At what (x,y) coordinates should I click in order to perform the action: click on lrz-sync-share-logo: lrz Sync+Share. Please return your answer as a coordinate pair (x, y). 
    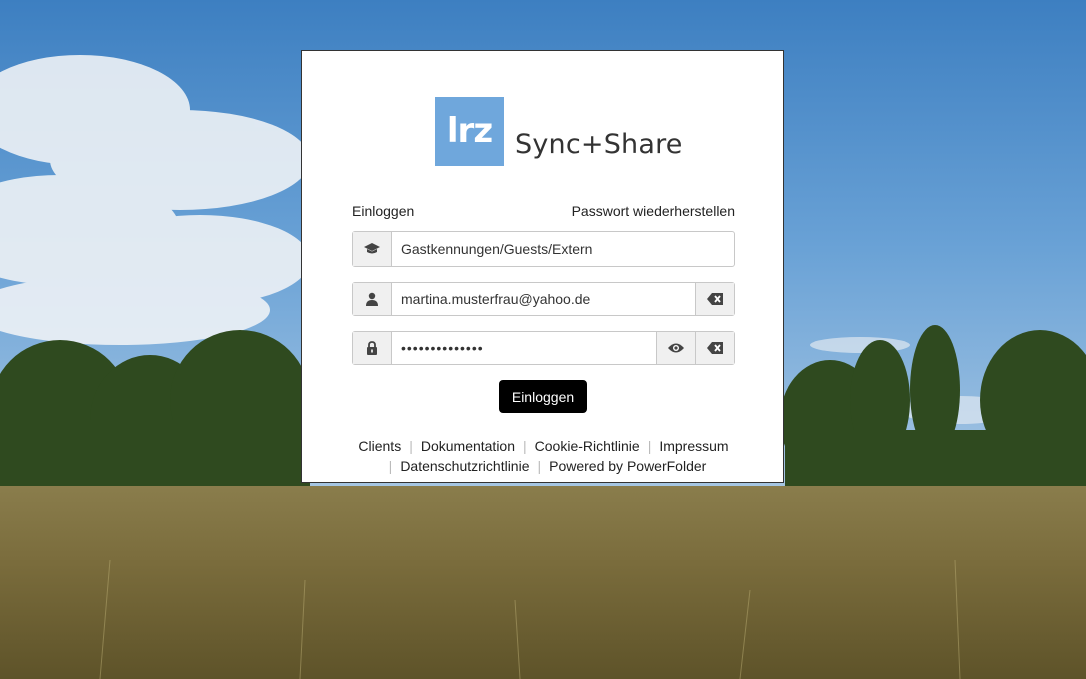
    Looking at the image, I should click on (558, 133).